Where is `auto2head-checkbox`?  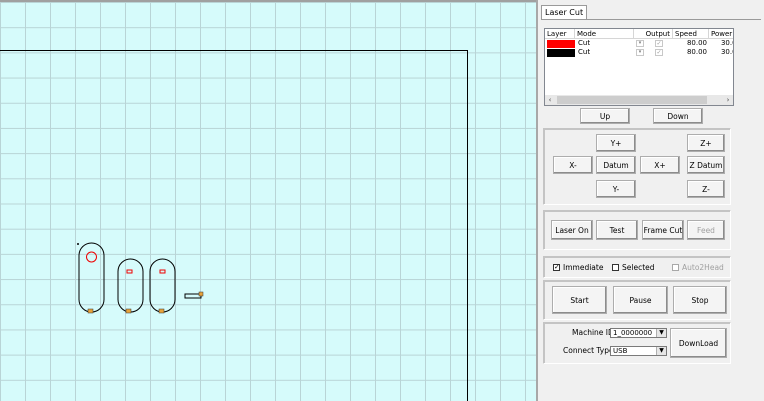 auto2head-checkbox is located at coordinates (675, 267).